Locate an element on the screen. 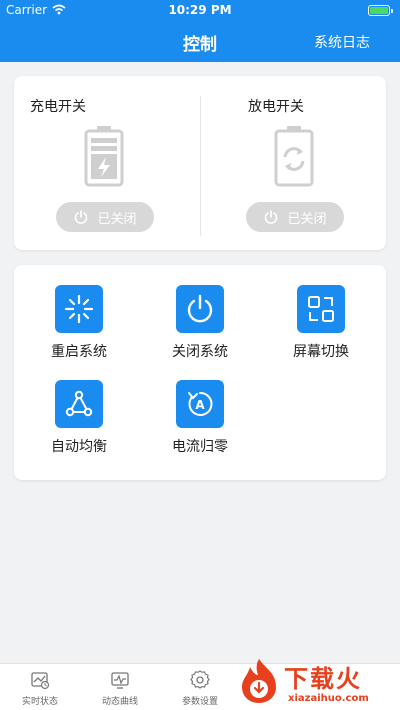 This screenshot has width=400, height=710. flame-logo-icon is located at coordinates (259, 681).